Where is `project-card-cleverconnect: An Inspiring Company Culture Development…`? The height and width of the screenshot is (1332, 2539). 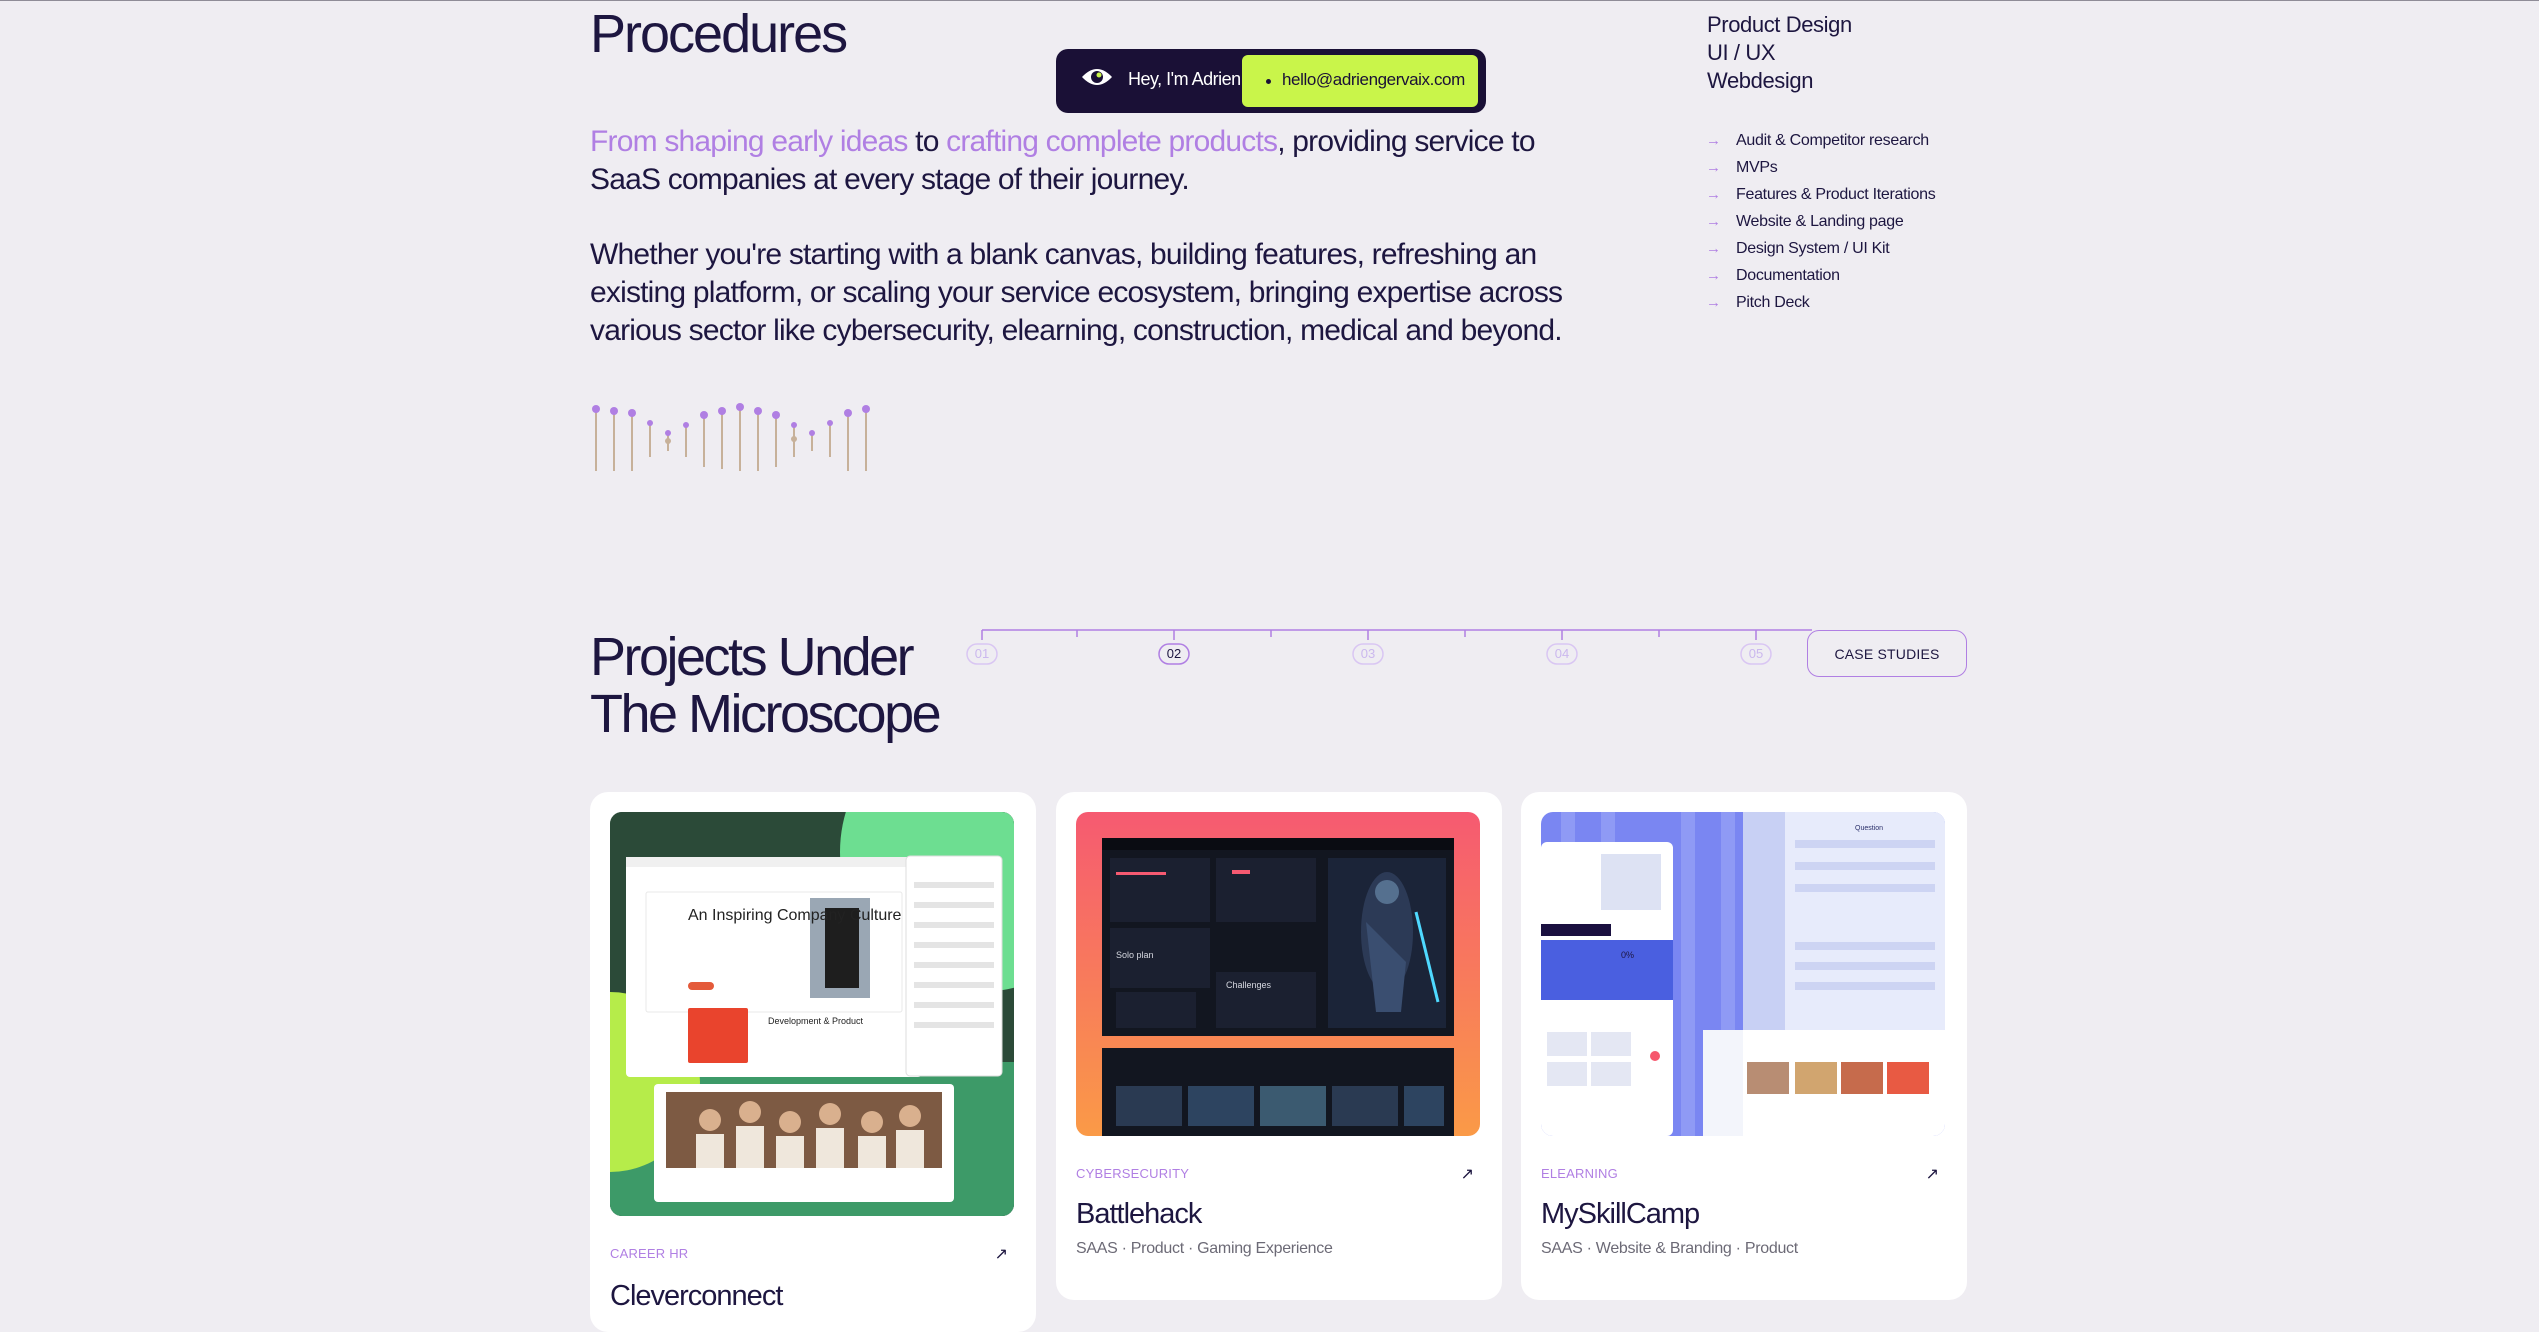 project-card-cleverconnect: An Inspiring Company Culture Development… is located at coordinates (813, 1062).